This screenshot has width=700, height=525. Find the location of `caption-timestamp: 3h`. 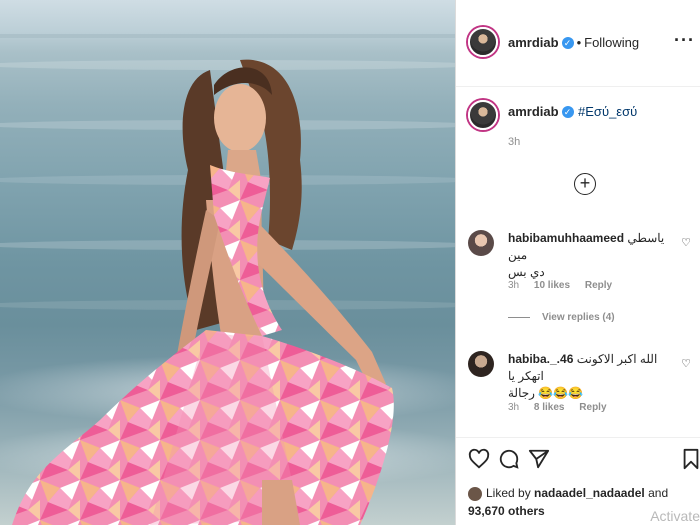

caption-timestamp: 3h is located at coordinates (514, 142).